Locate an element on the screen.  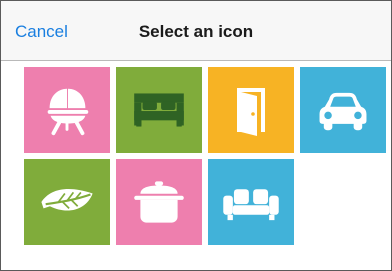
icon-tile-cooking-pot is located at coordinates (159, 202).